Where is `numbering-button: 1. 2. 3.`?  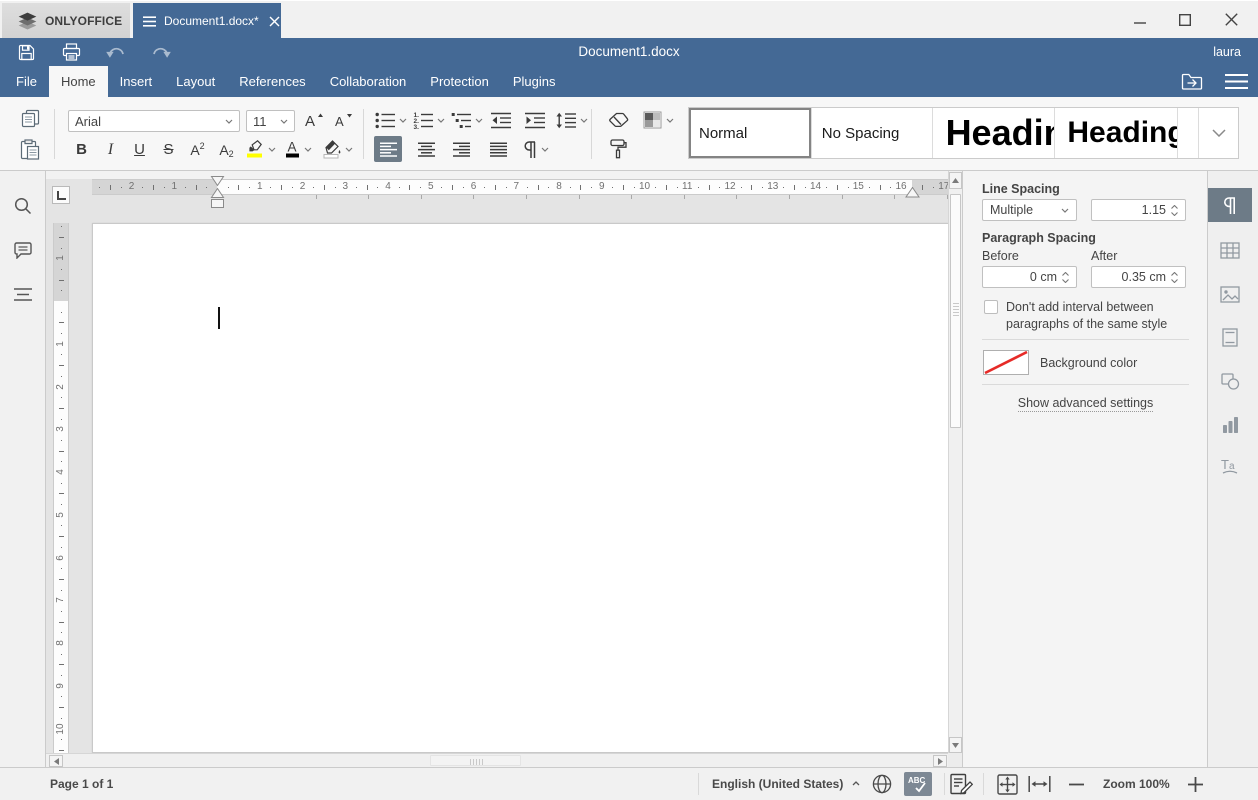 numbering-button: 1. 2. 3. is located at coordinates (429, 120).